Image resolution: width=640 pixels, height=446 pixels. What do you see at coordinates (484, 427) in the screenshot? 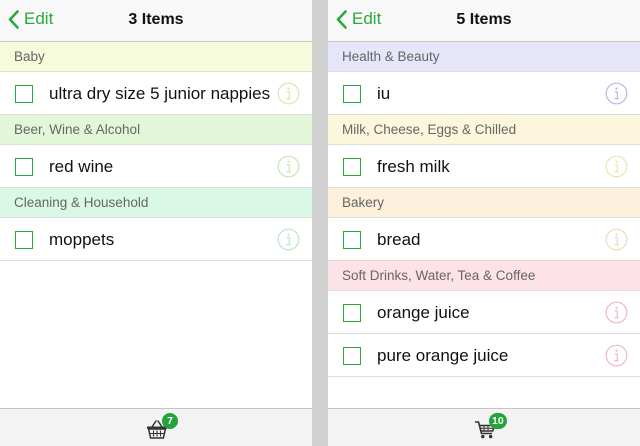
I see `tab-bar: 10` at bounding box center [484, 427].